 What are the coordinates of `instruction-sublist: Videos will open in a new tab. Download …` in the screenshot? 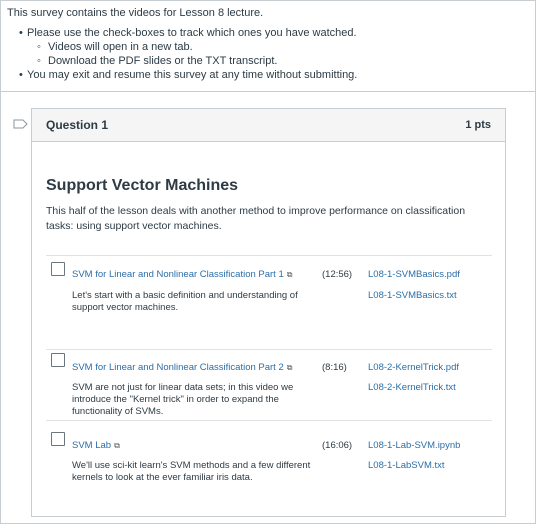 It's located at (284, 54).